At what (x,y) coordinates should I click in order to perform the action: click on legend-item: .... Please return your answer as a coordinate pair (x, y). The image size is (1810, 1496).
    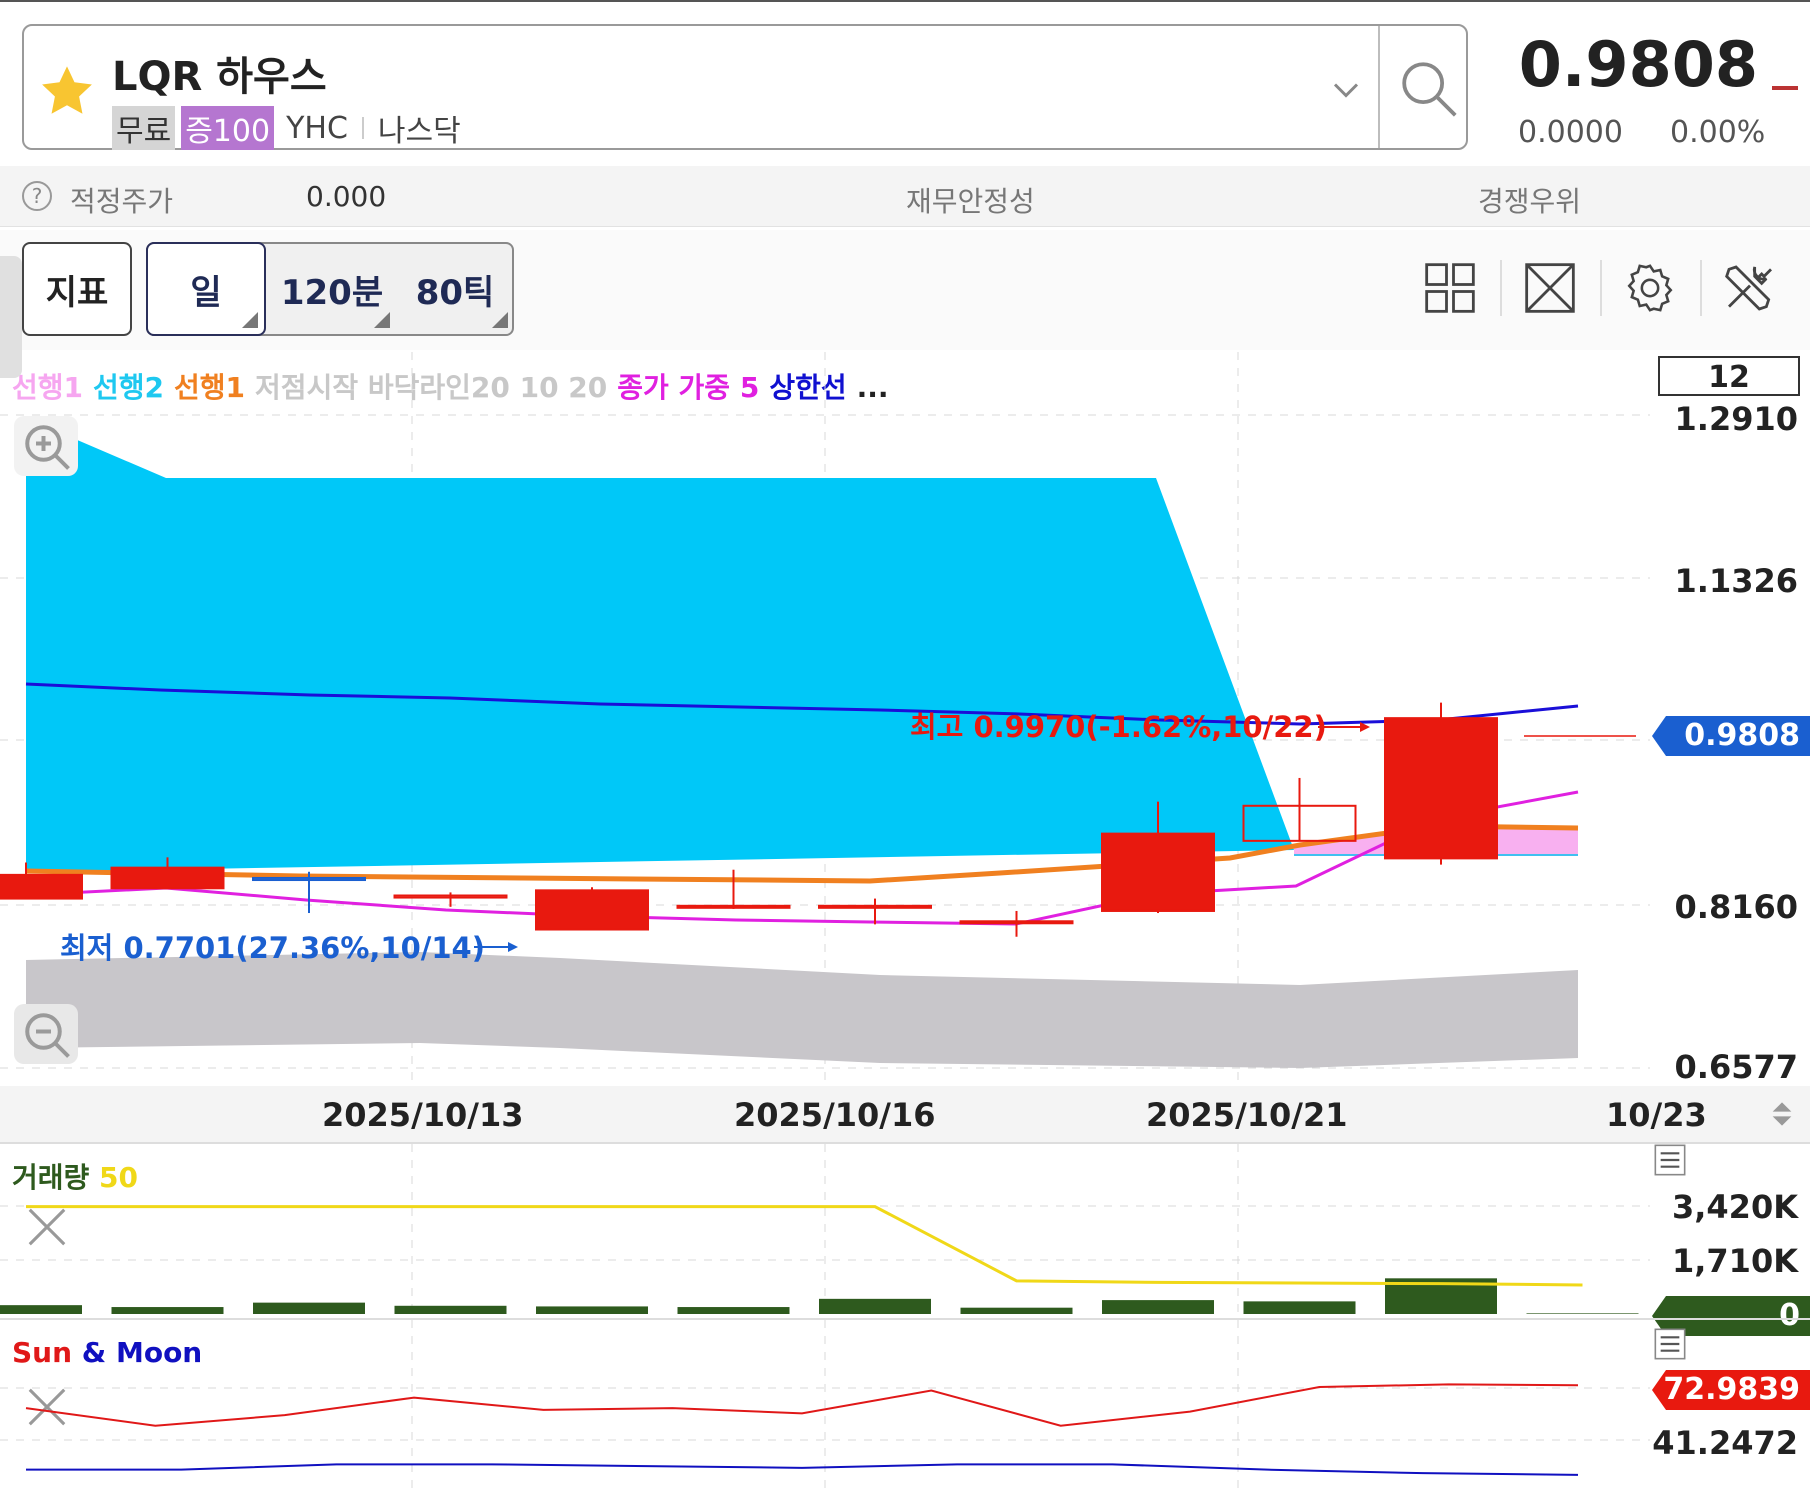
    Looking at the image, I should click on (872, 387).